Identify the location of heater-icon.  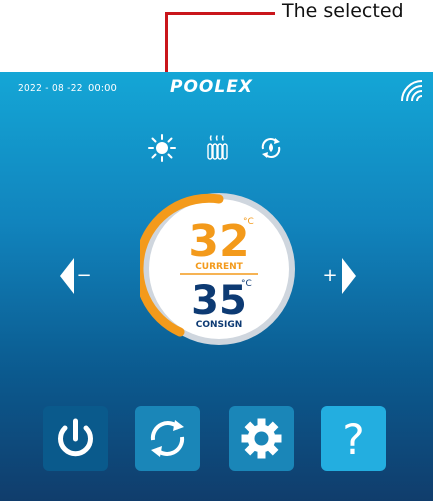
(217, 148).